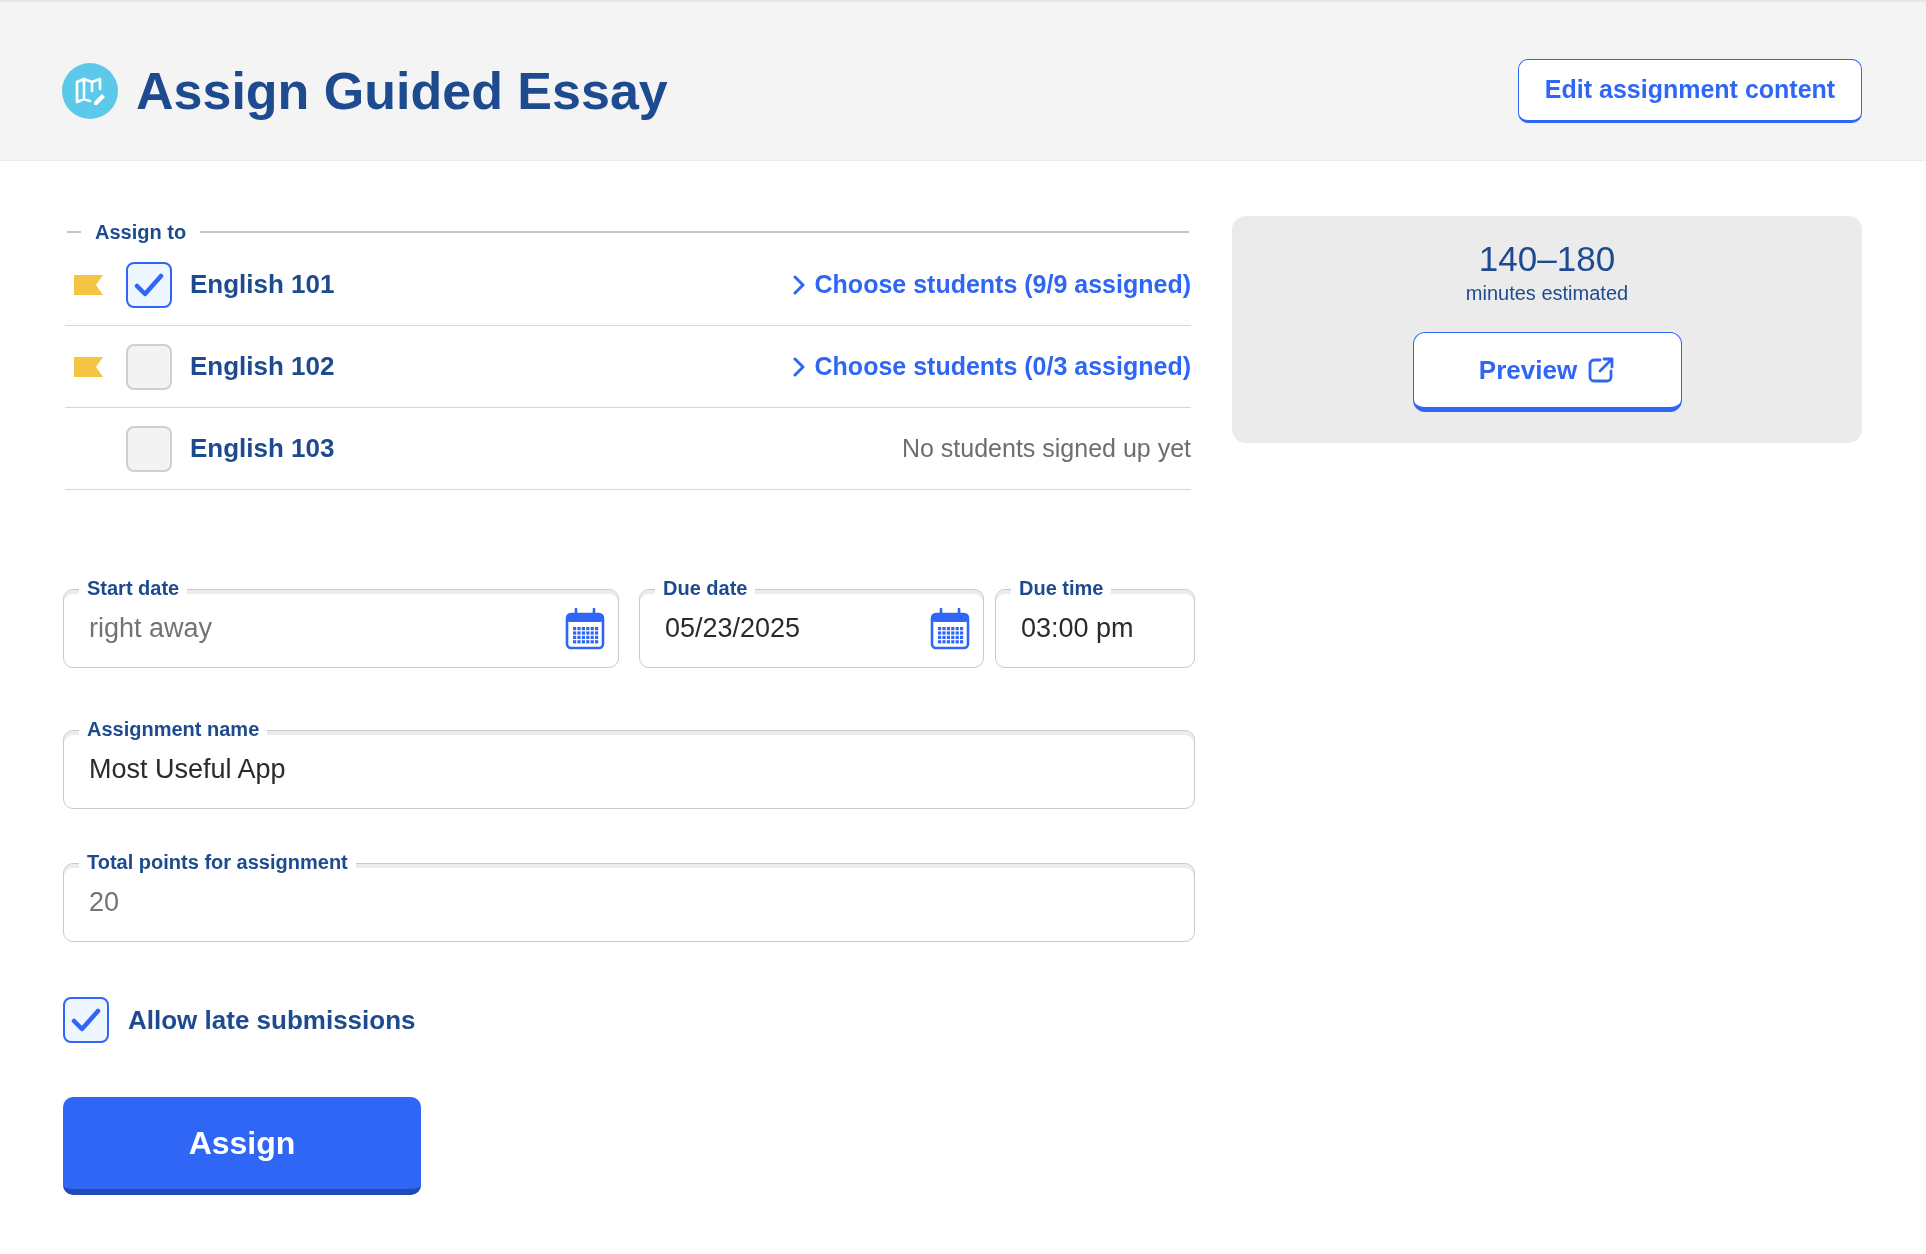 The width and height of the screenshot is (1926, 1254). I want to click on assign-to-legend: Assign to, so click(141, 232).